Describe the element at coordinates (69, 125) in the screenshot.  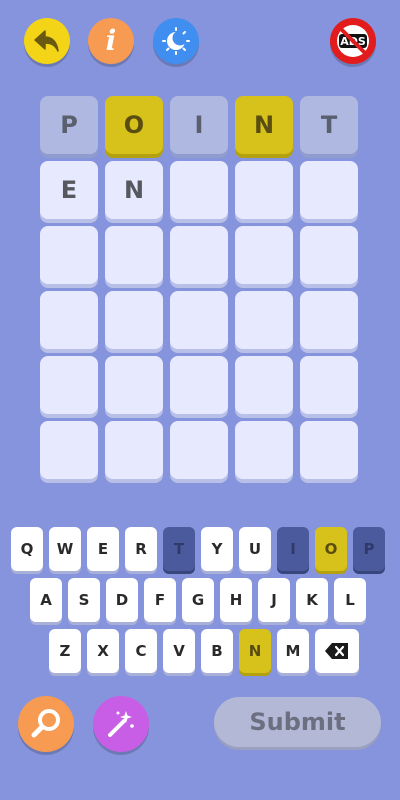
I see `grid-tile: P` at that location.